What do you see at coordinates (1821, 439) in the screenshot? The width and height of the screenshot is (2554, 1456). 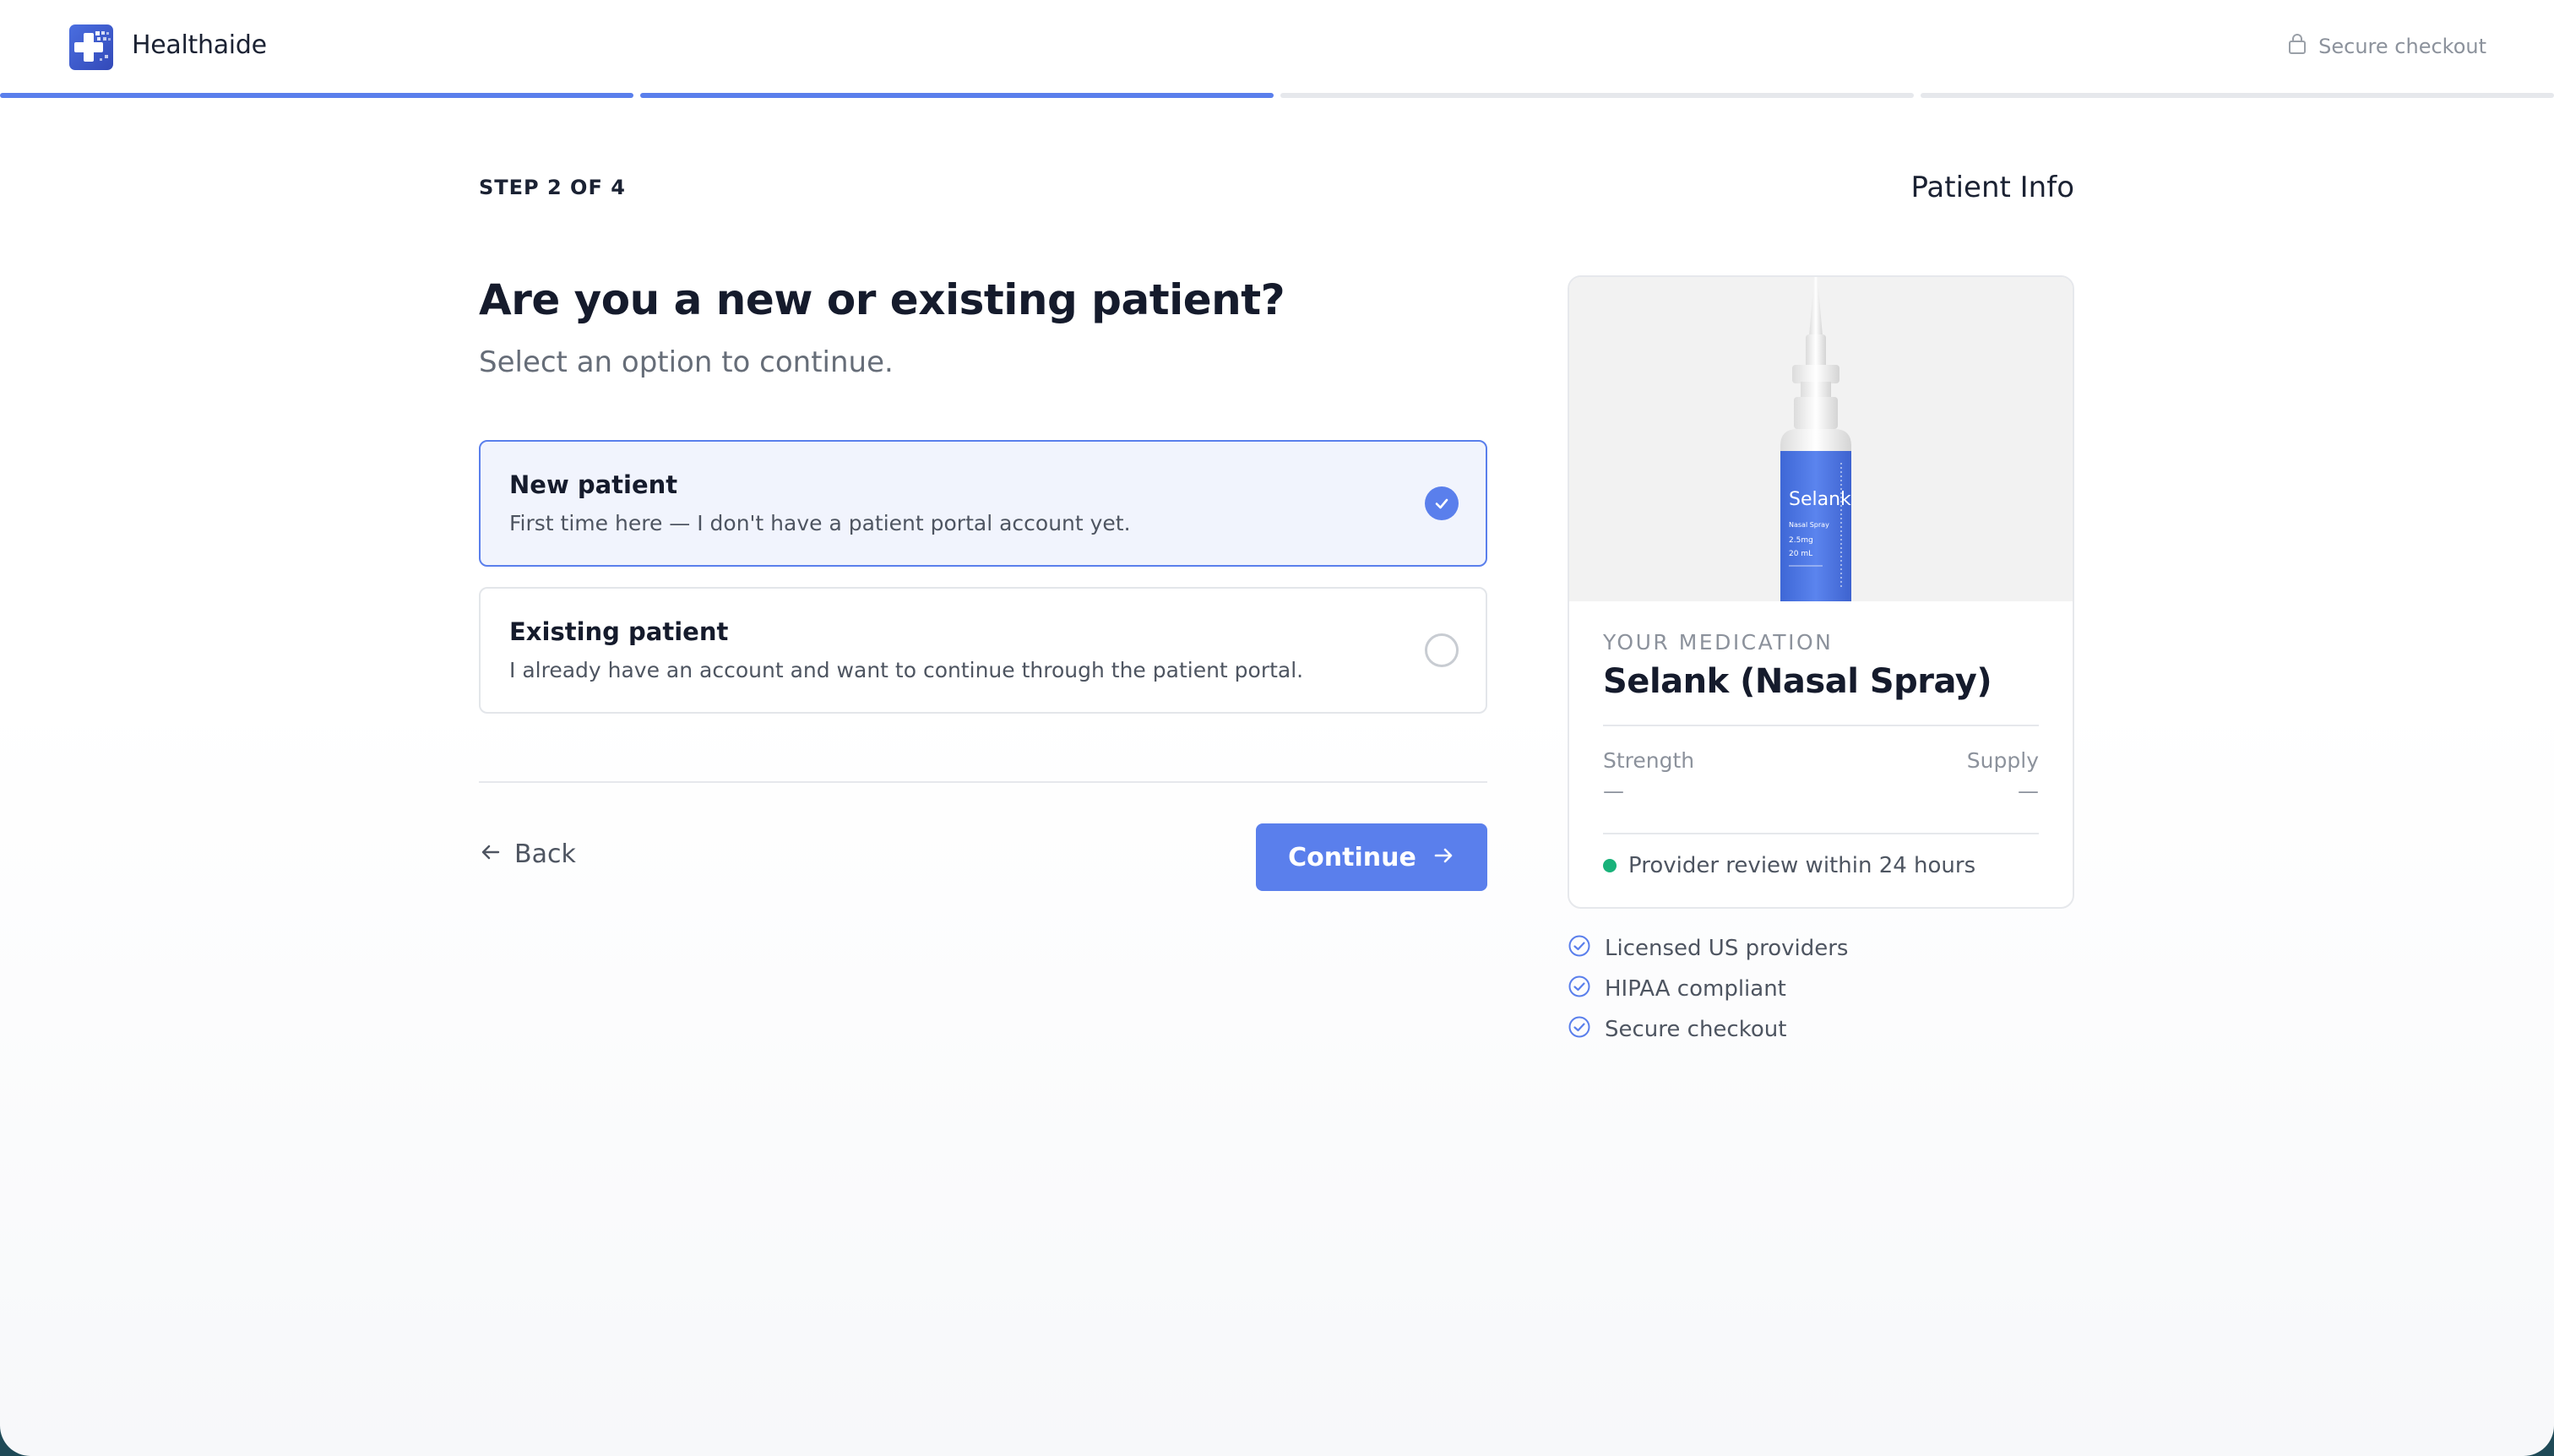 I see `product-image: Selank Nasal Spray 2.5mg 20 mL` at bounding box center [1821, 439].